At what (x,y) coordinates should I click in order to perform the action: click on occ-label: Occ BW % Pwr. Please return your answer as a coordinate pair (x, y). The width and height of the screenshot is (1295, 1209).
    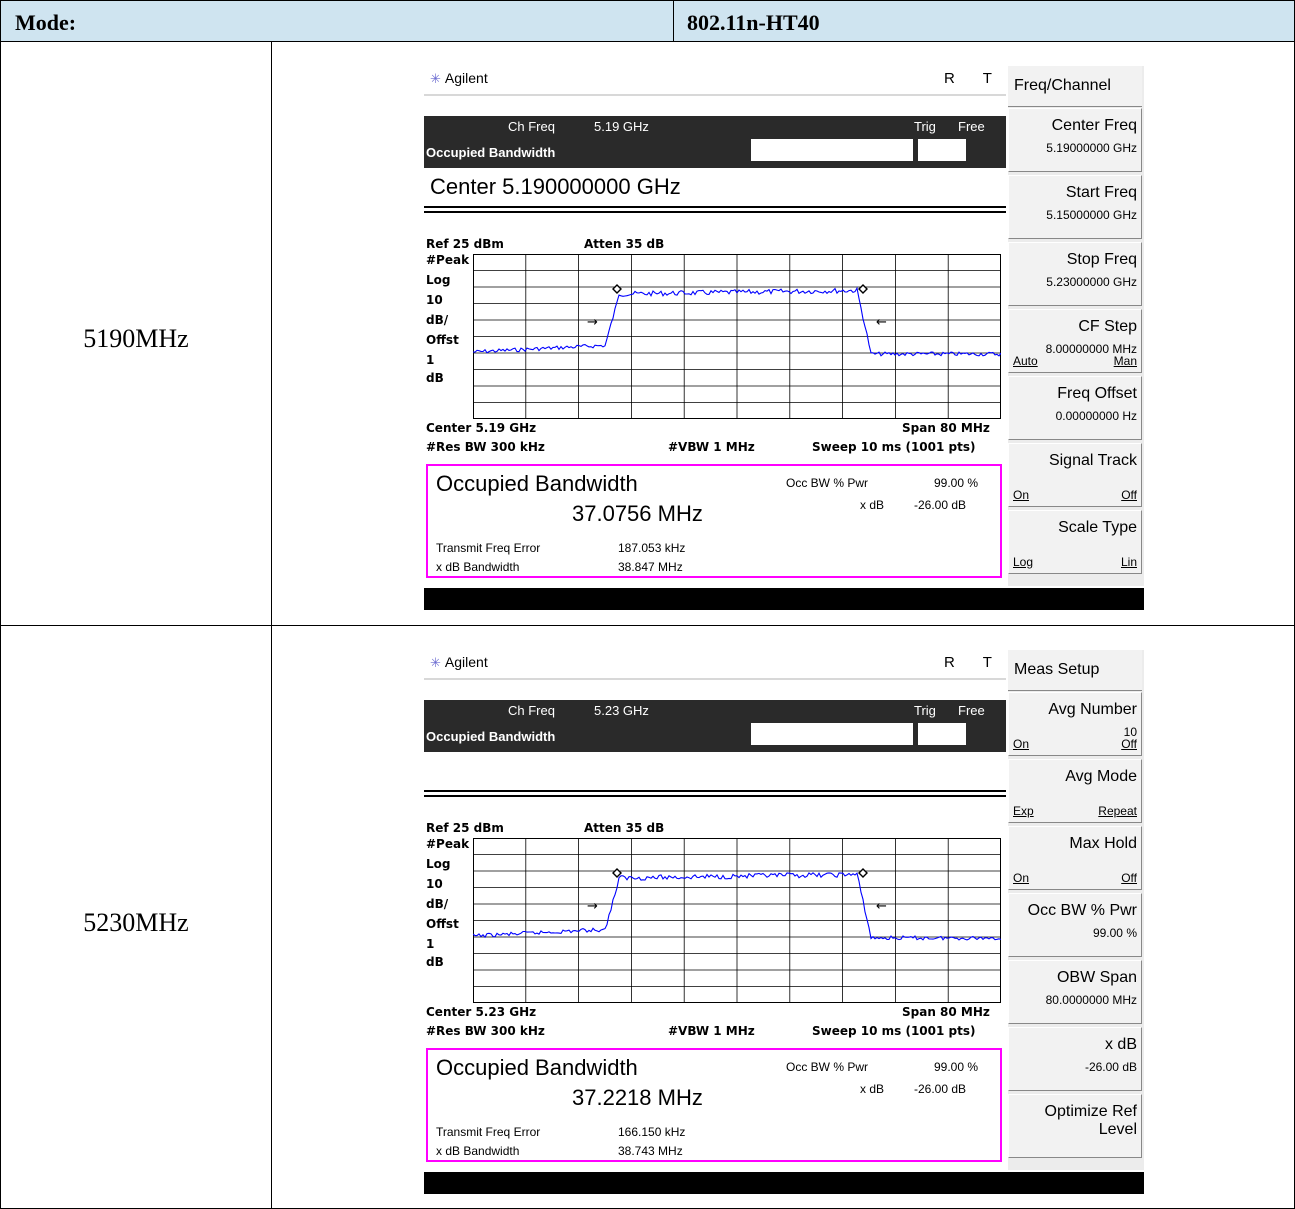
    Looking at the image, I should click on (827, 1067).